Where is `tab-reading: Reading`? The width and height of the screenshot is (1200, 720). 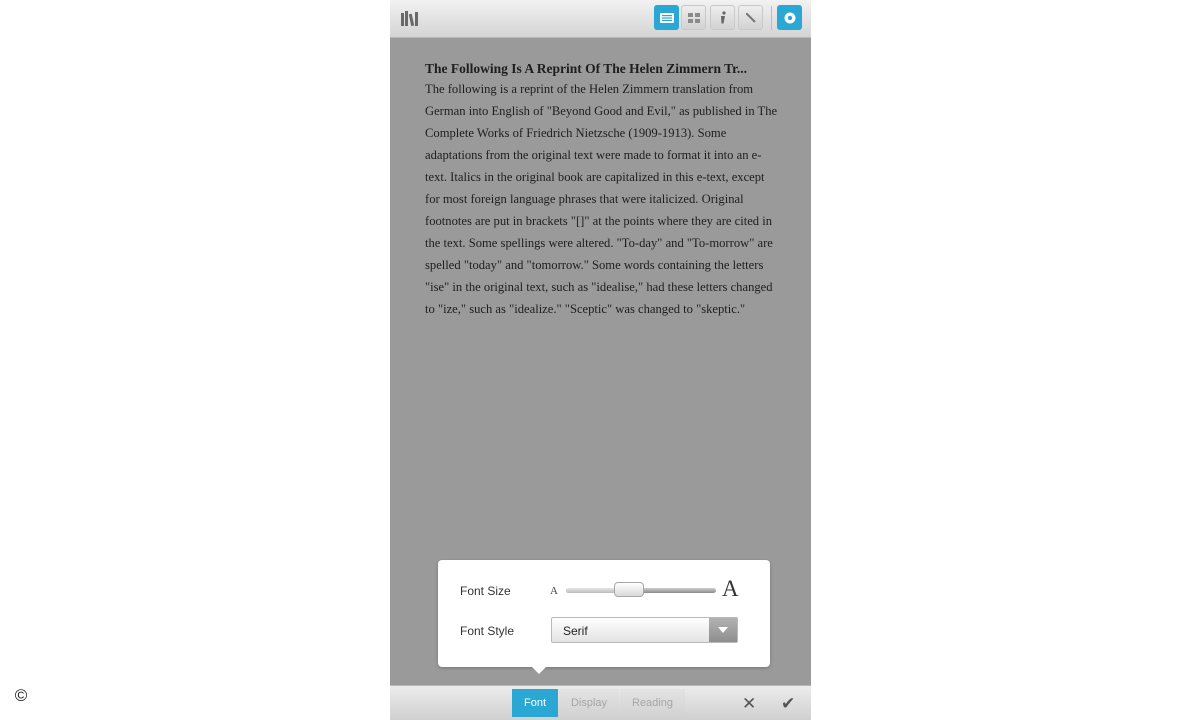
tab-reading: Reading is located at coordinates (652, 703).